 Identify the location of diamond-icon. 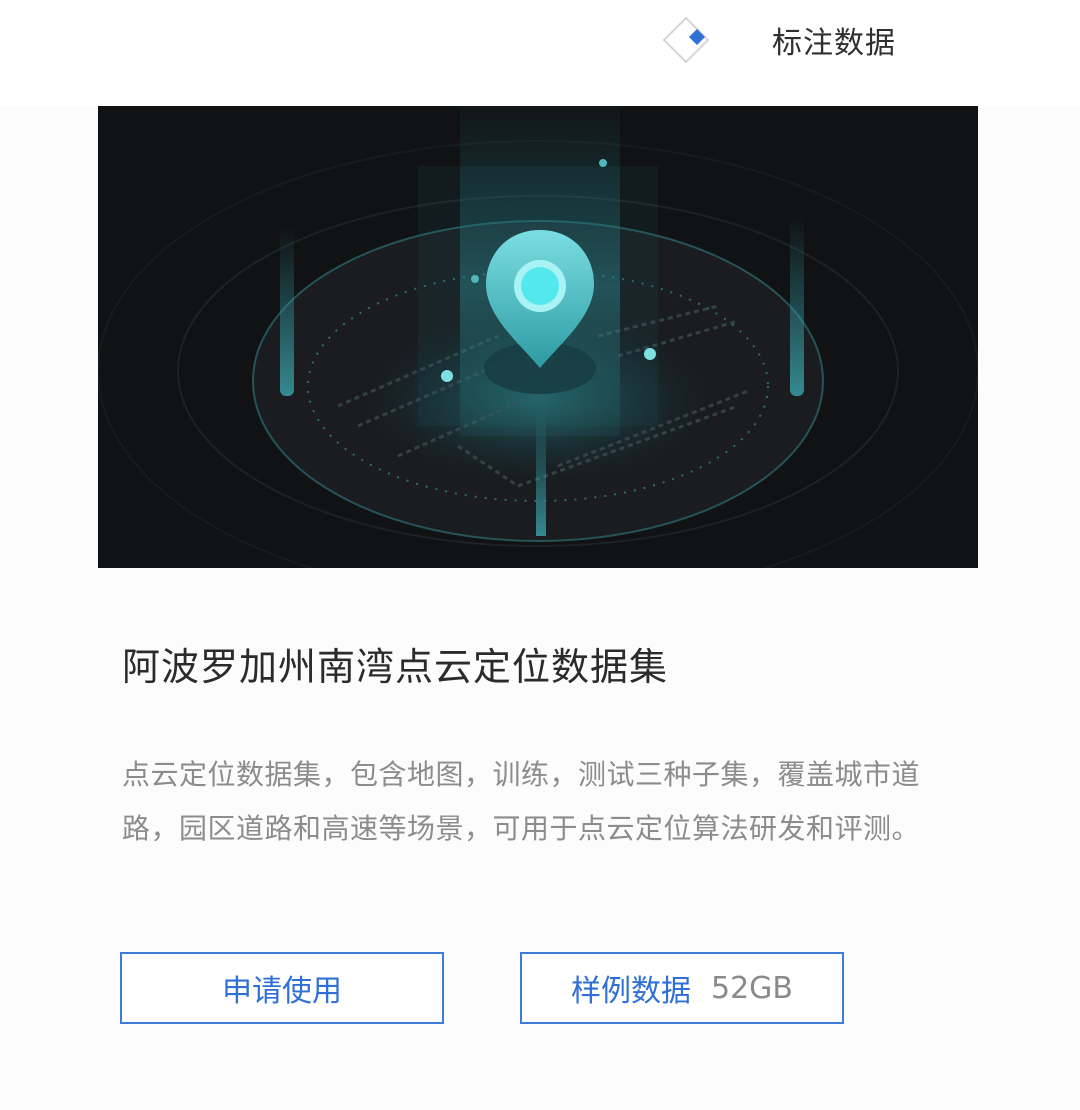
(686, 40).